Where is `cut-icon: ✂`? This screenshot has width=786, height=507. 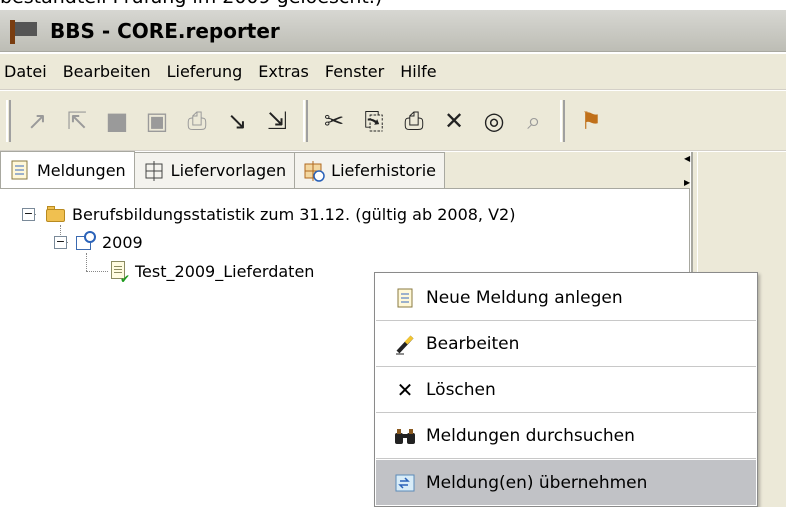 cut-icon: ✂ is located at coordinates (334, 121).